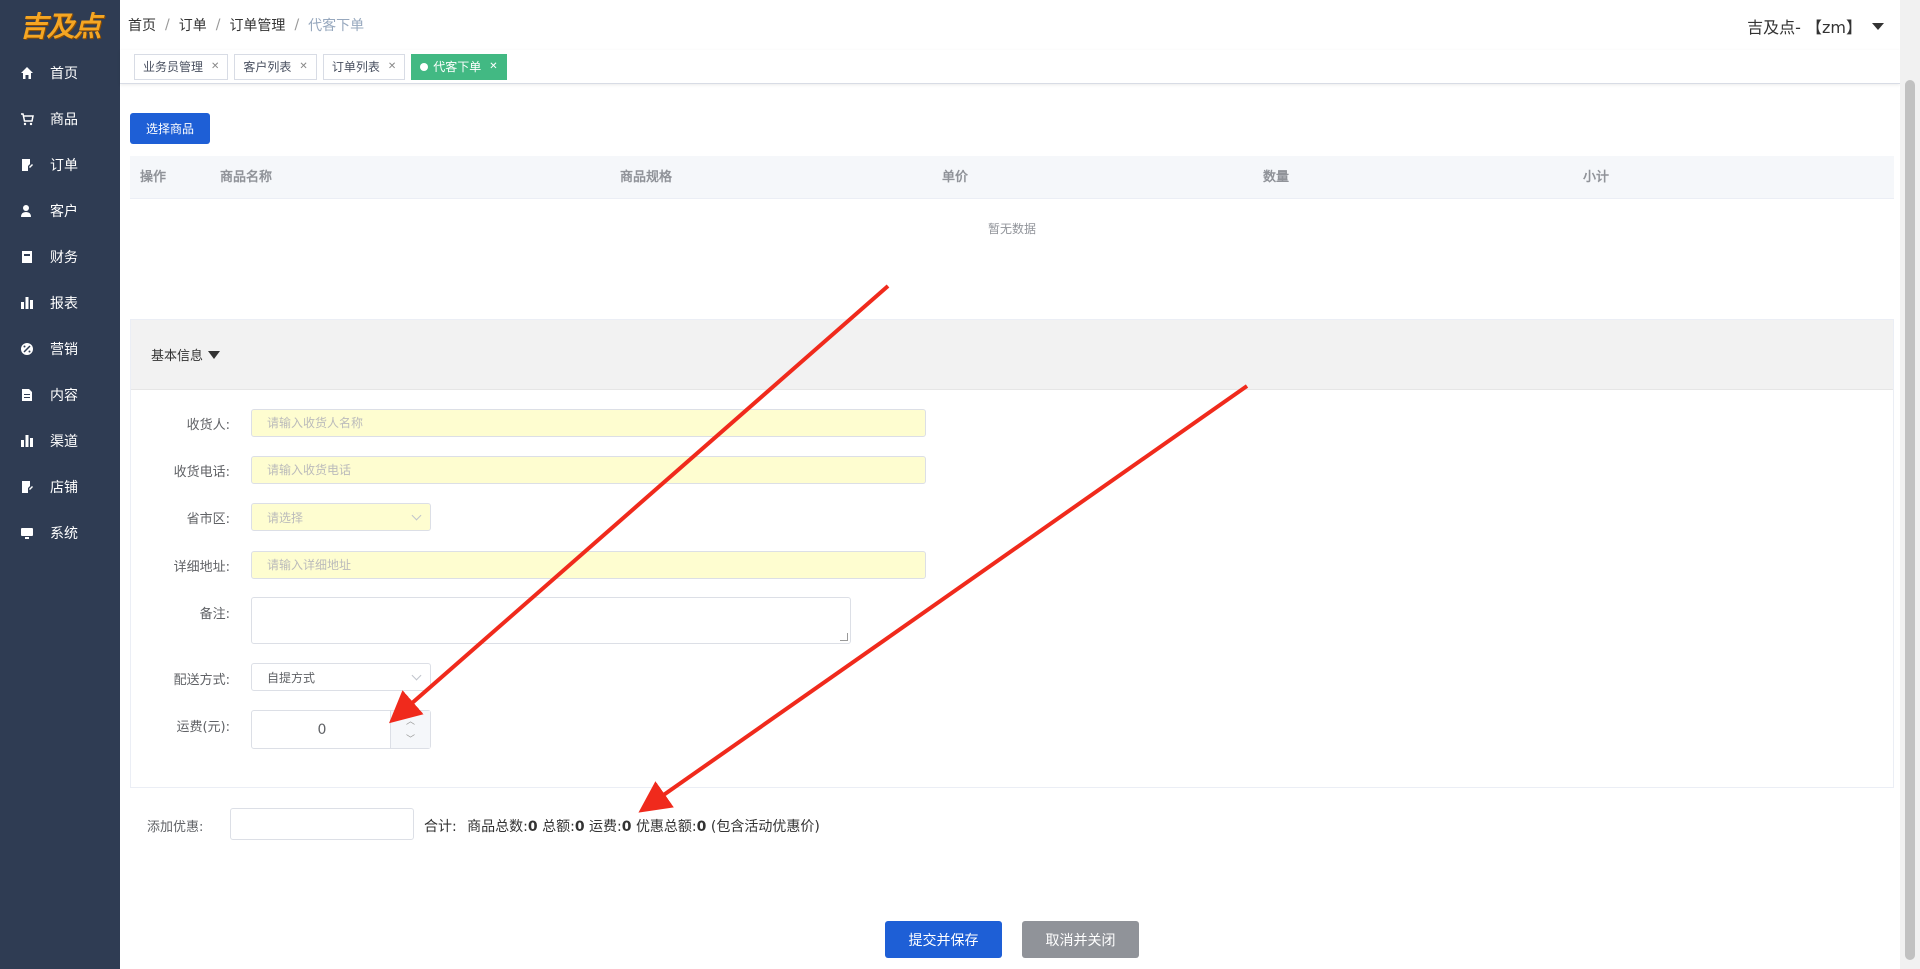 This screenshot has width=1920, height=969. What do you see at coordinates (153, 177) in the screenshot?
I see `column-header: 操作` at bounding box center [153, 177].